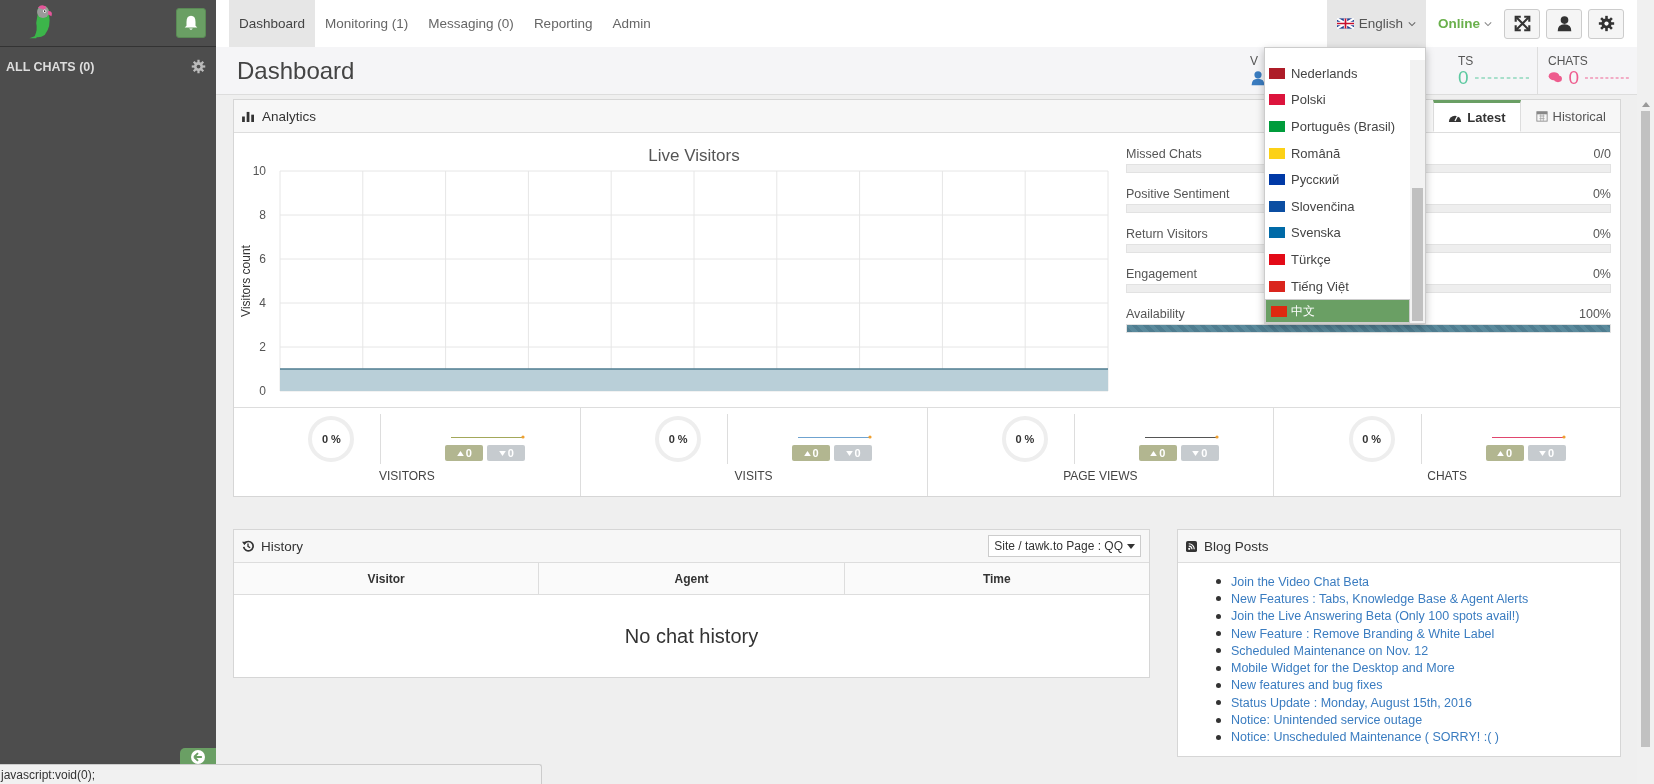  What do you see at coordinates (694, 155) in the screenshot?
I see `chart-title: Live Visitors` at bounding box center [694, 155].